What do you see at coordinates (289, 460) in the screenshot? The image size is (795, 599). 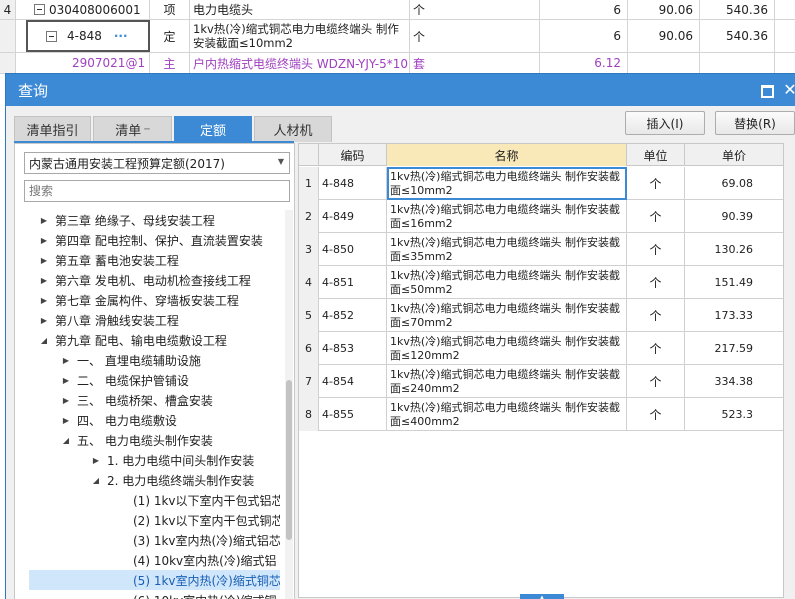 I see `scrollbar-thumb` at bounding box center [289, 460].